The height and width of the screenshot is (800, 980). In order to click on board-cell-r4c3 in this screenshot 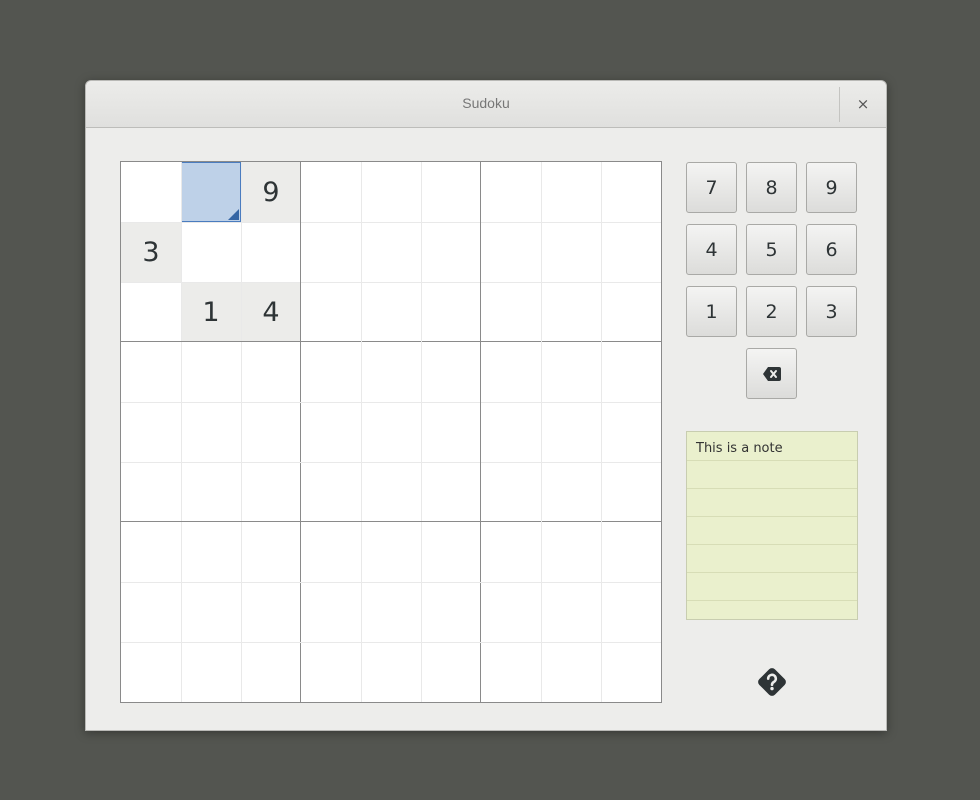, I will do `click(271, 372)`.